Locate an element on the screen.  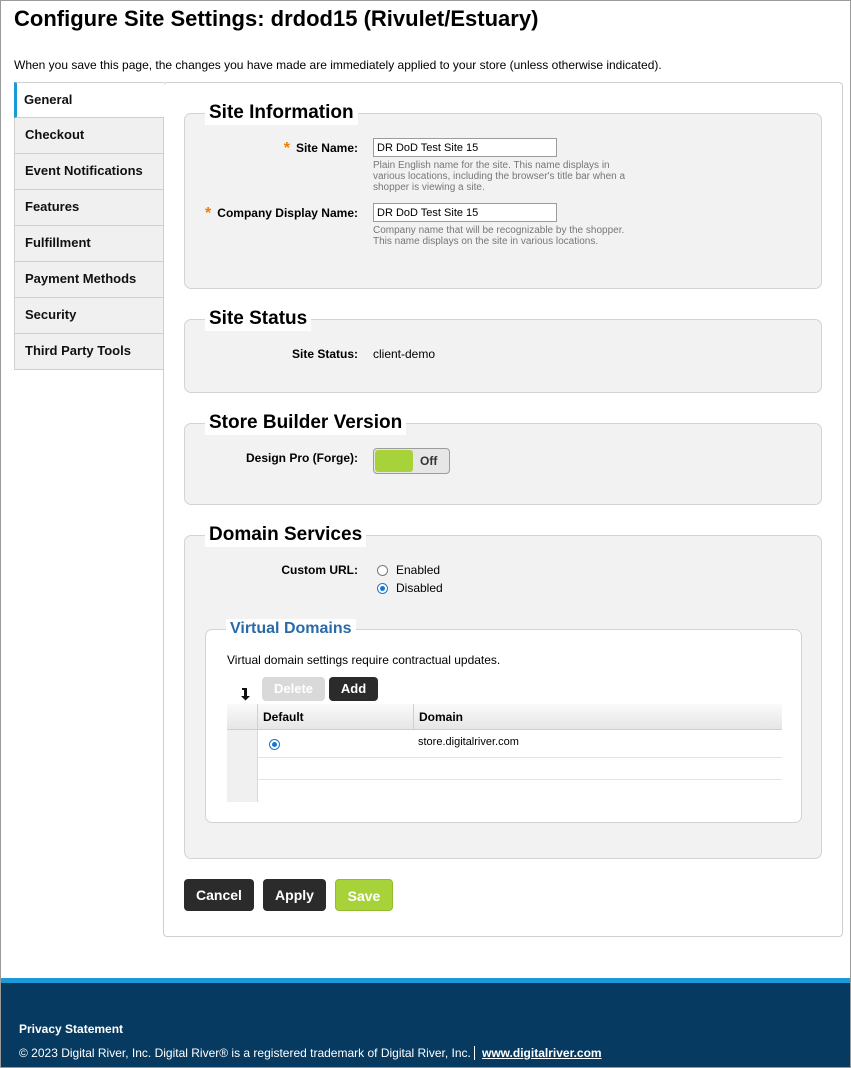
table-row: store.digitalriver.com is located at coordinates (520, 744).